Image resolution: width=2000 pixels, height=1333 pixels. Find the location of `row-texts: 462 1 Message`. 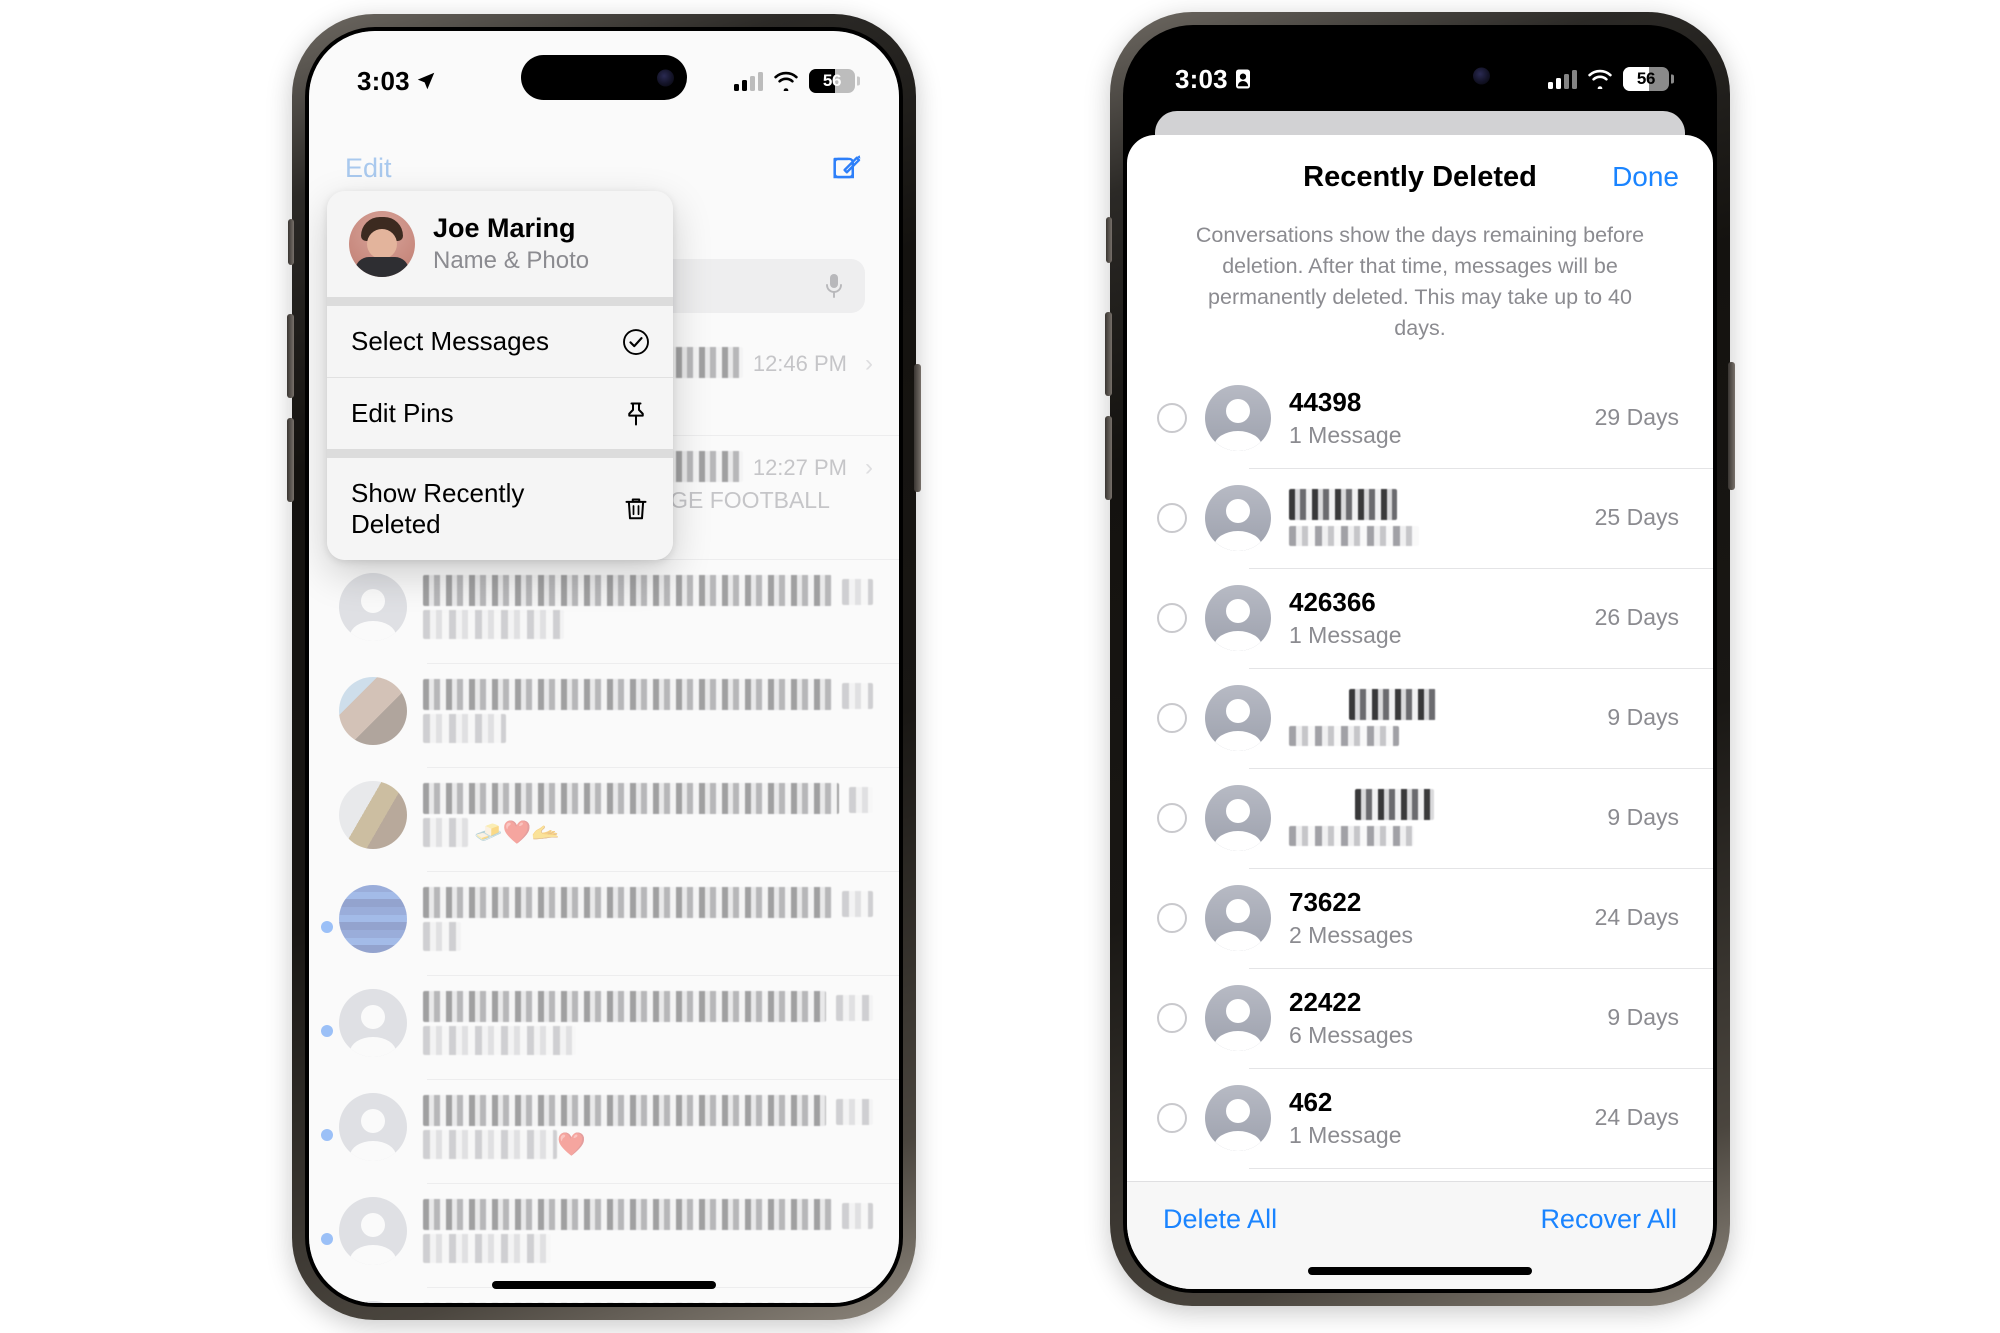

row-texts: 462 1 Message is located at coordinates (1433, 1118).